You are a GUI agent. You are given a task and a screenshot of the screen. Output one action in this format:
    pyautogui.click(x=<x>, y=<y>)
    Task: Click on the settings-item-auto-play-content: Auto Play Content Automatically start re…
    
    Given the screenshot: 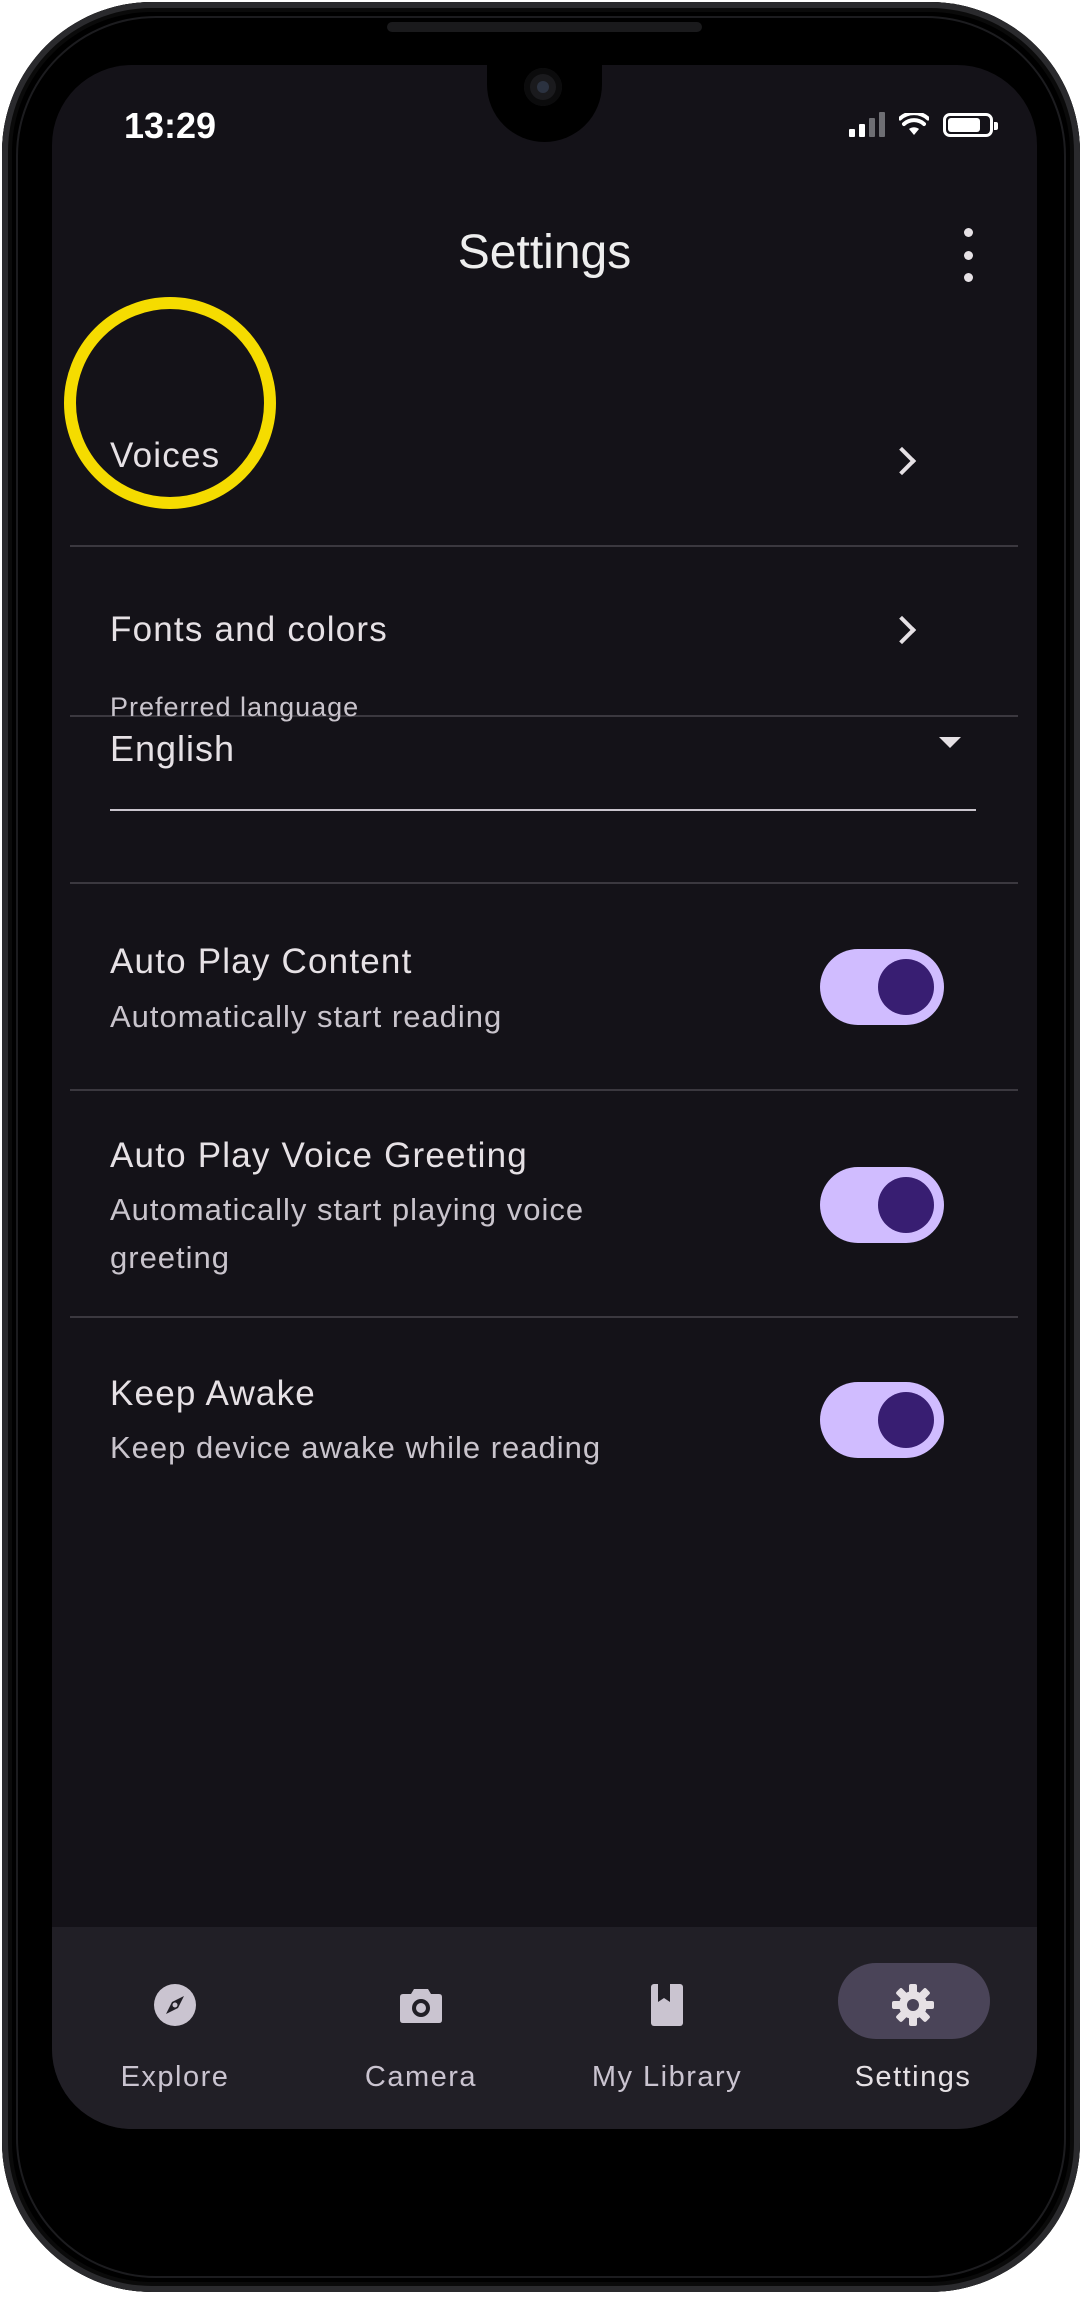 What is the action you would take?
    pyautogui.click(x=544, y=986)
    